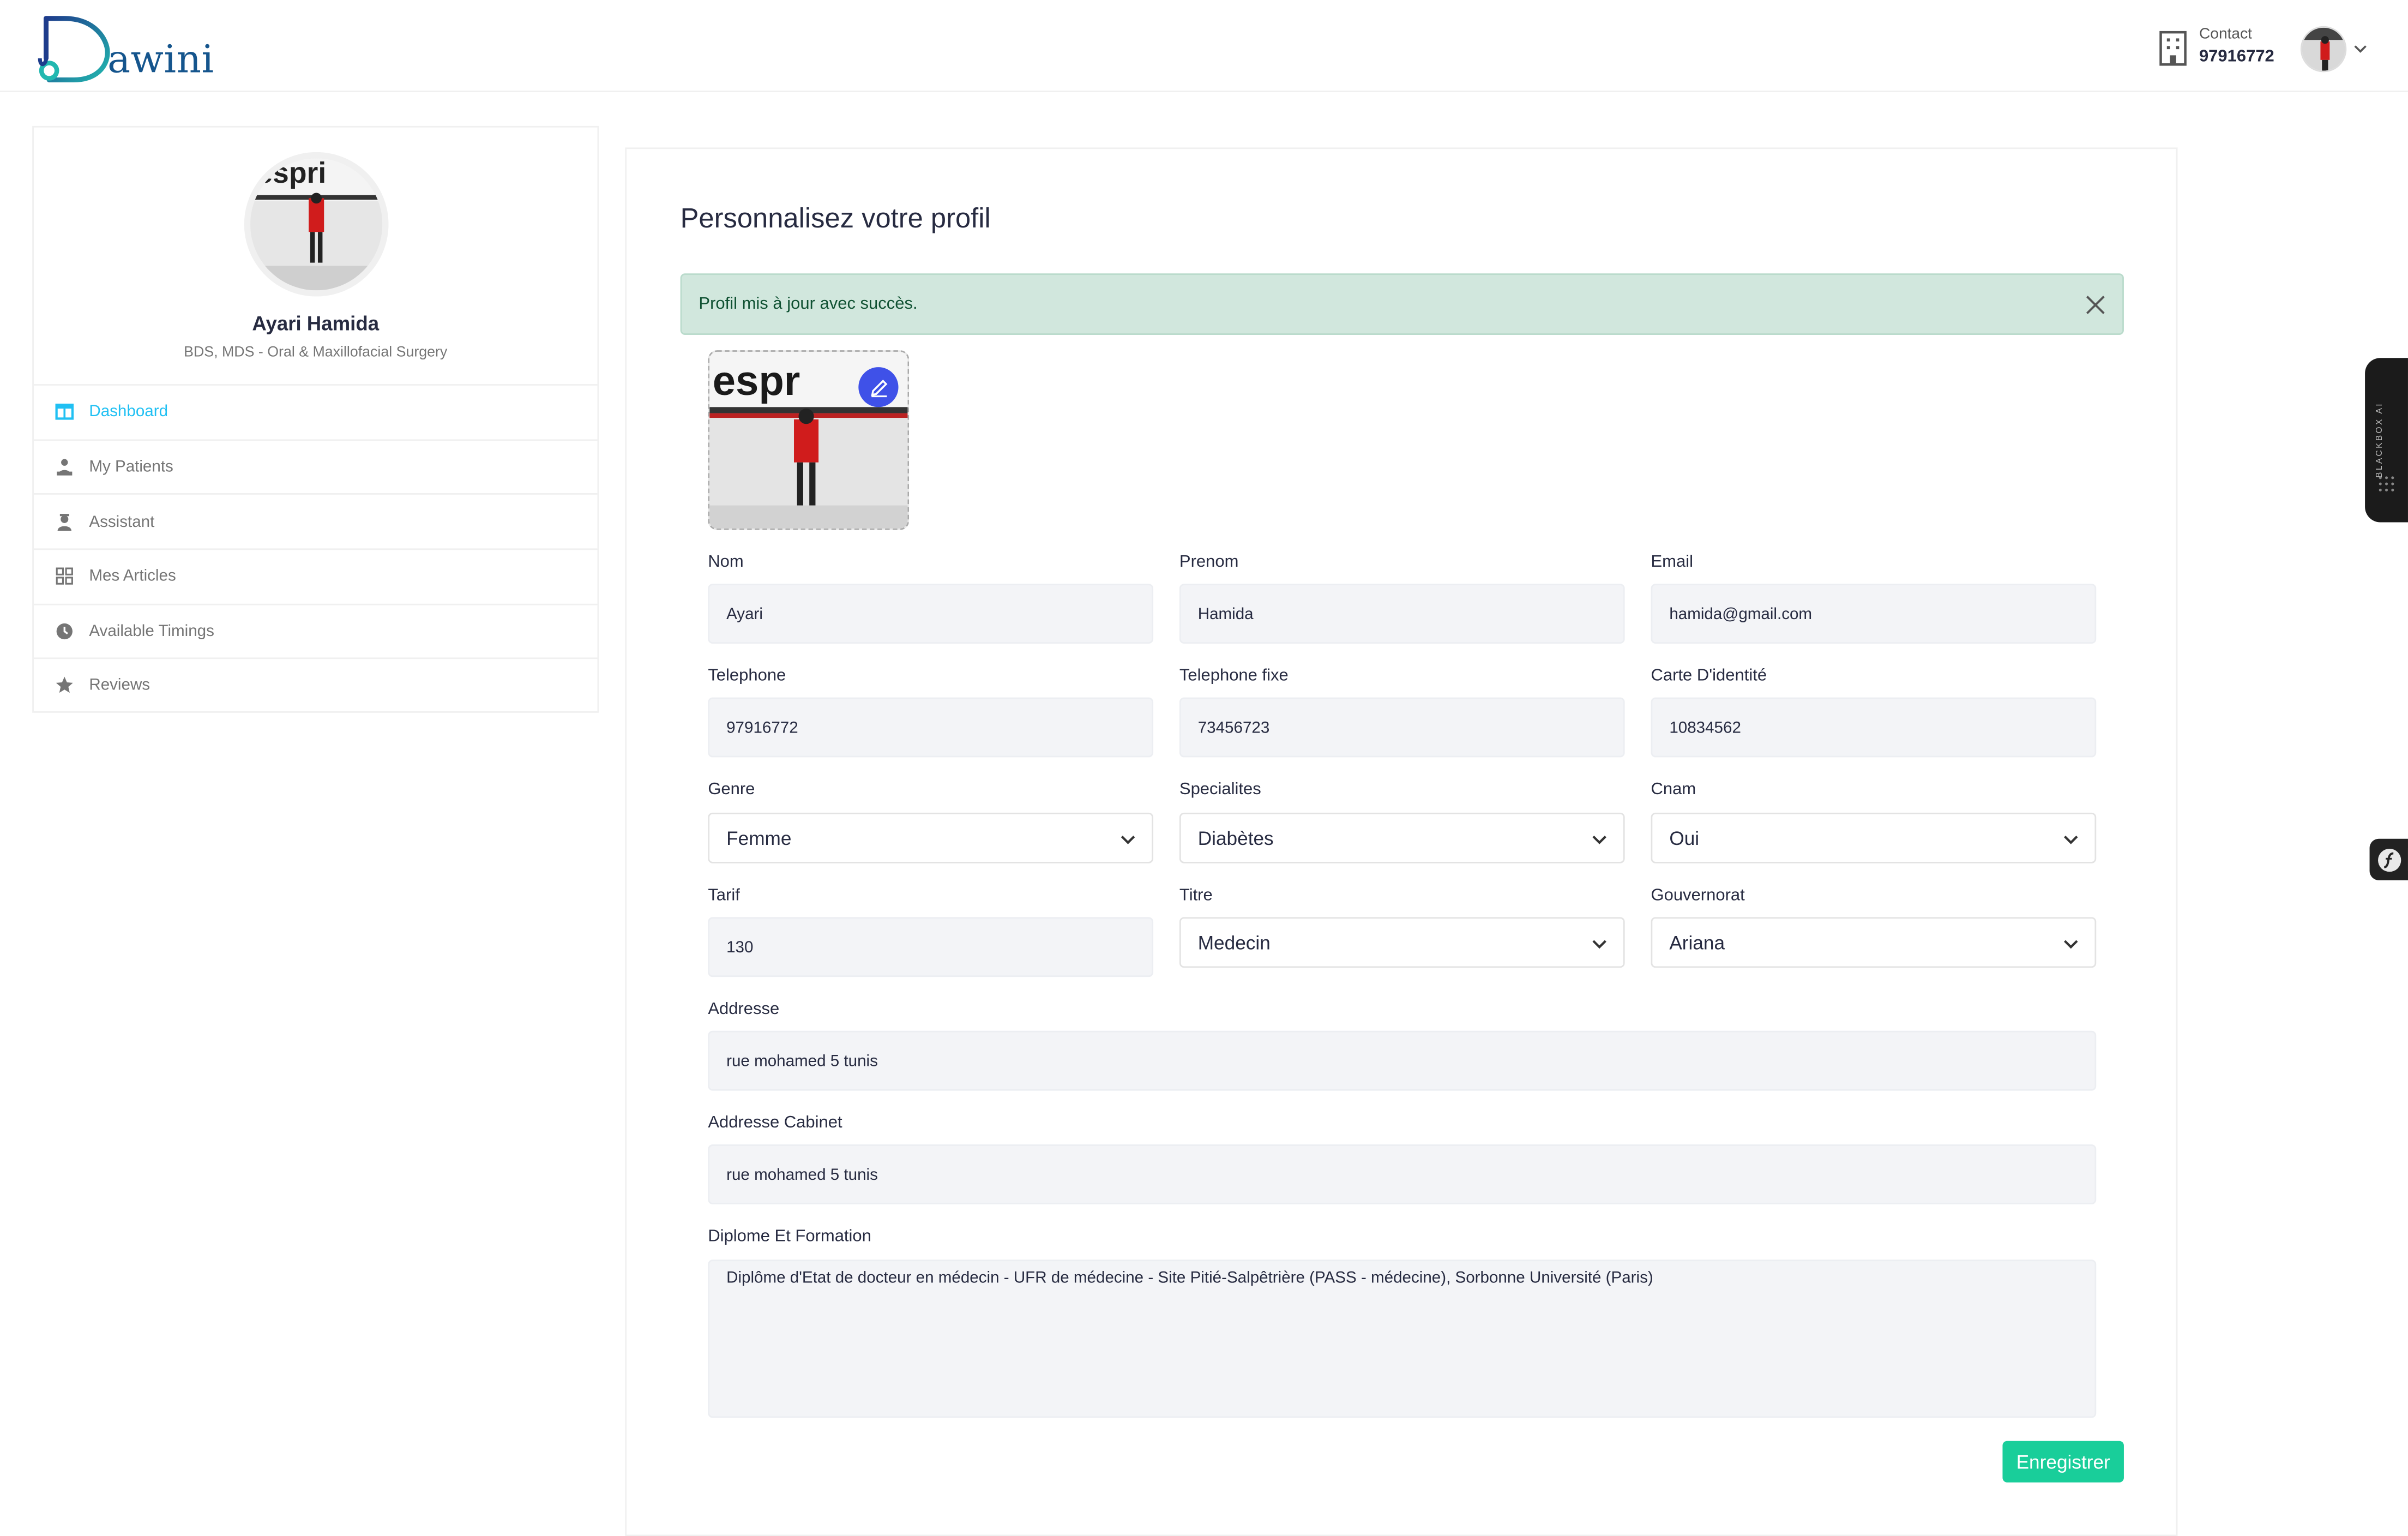 The width and height of the screenshot is (2408, 1536). What do you see at coordinates (1673, 789) in the screenshot?
I see `cnam-label: Cnam` at bounding box center [1673, 789].